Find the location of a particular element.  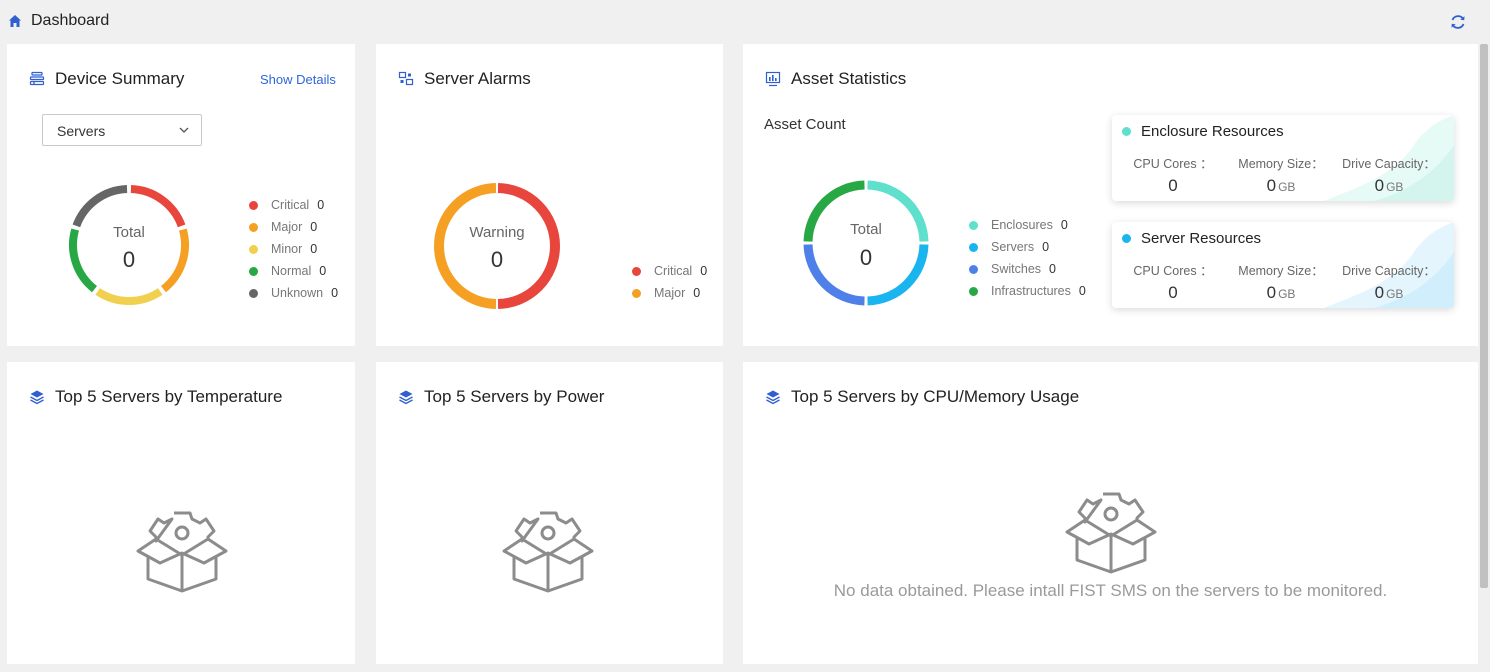

server-resources-header: Server Resources is located at coordinates (1191, 238).